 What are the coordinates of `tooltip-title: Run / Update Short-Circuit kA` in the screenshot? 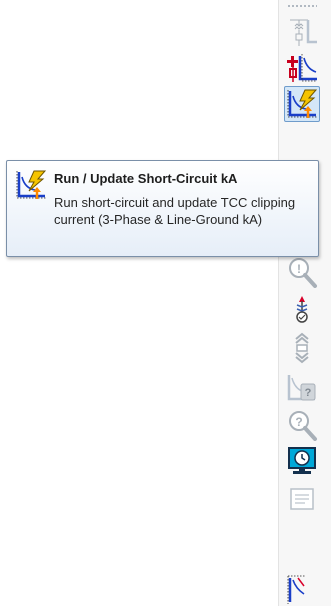 It's located at (146, 178).